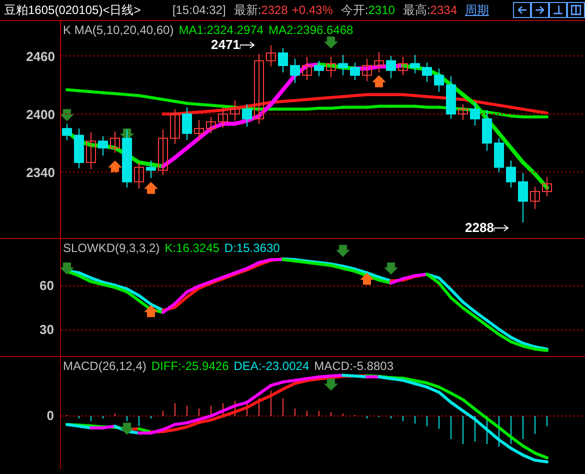 The height and width of the screenshot is (474, 585). Describe the element at coordinates (354, 366) in the screenshot. I see `legend-label: MACD:-5.8803` at that location.